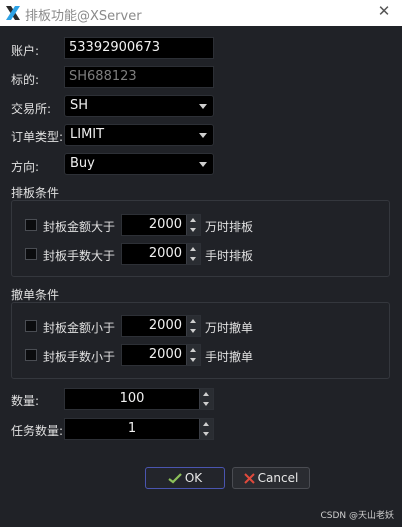 The width and height of the screenshot is (402, 527). I want to click on quantity-label: 数量:, so click(25, 401).